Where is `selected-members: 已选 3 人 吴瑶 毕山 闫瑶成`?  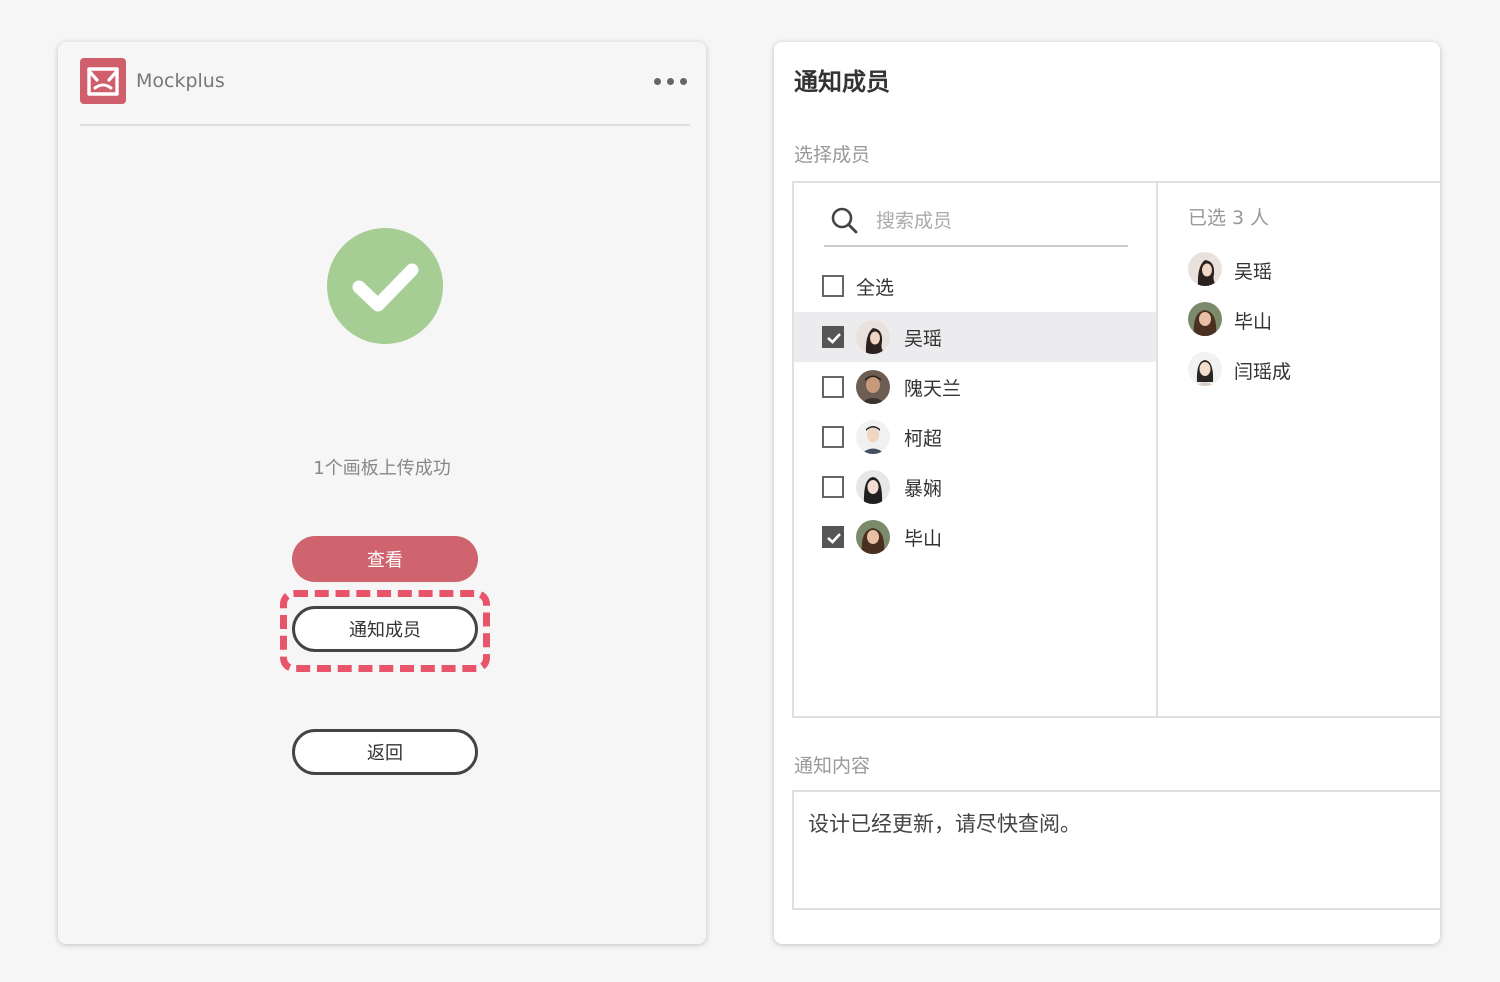 selected-members: 已选 3 人 吴瑶 毕山 闫瑶成 is located at coordinates (1300, 449).